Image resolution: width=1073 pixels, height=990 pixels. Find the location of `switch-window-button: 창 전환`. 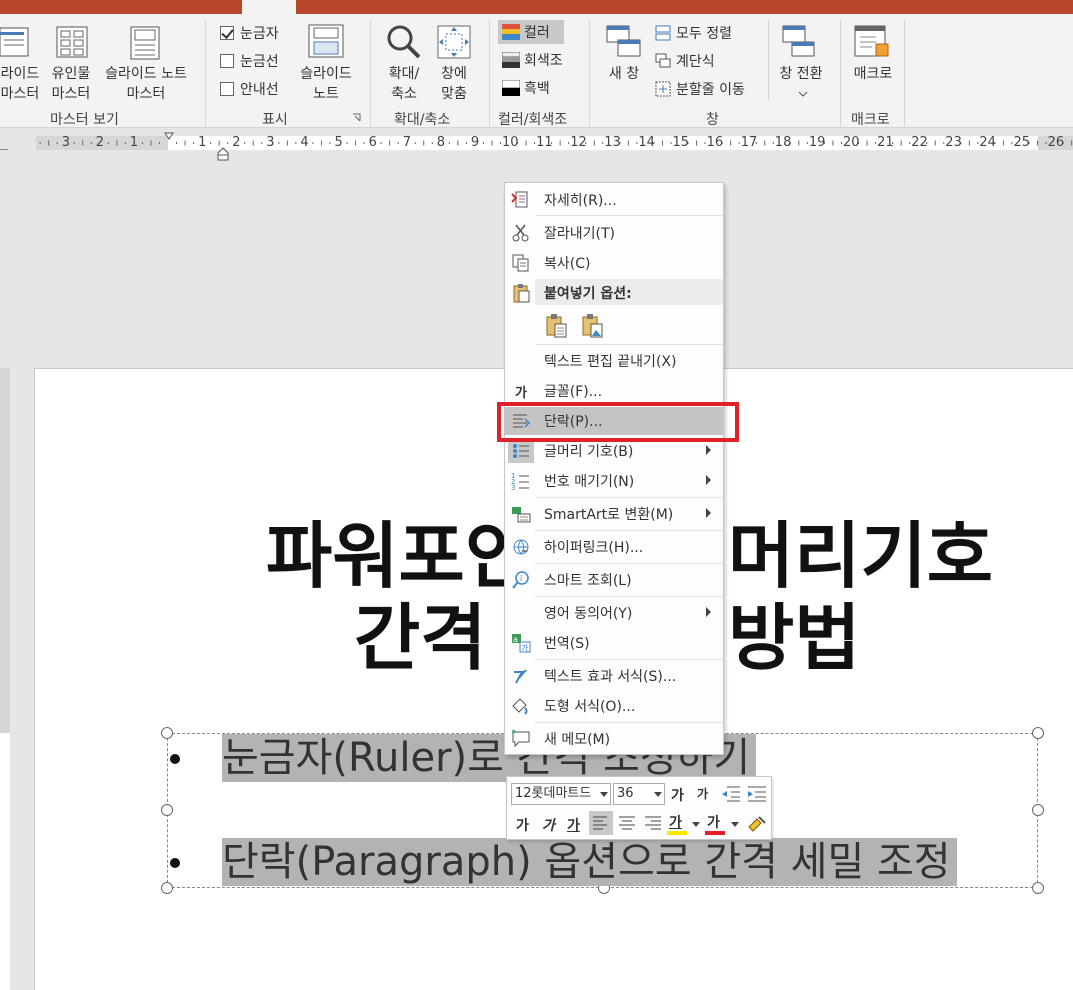

switch-window-button: 창 전환 is located at coordinates (801, 74).